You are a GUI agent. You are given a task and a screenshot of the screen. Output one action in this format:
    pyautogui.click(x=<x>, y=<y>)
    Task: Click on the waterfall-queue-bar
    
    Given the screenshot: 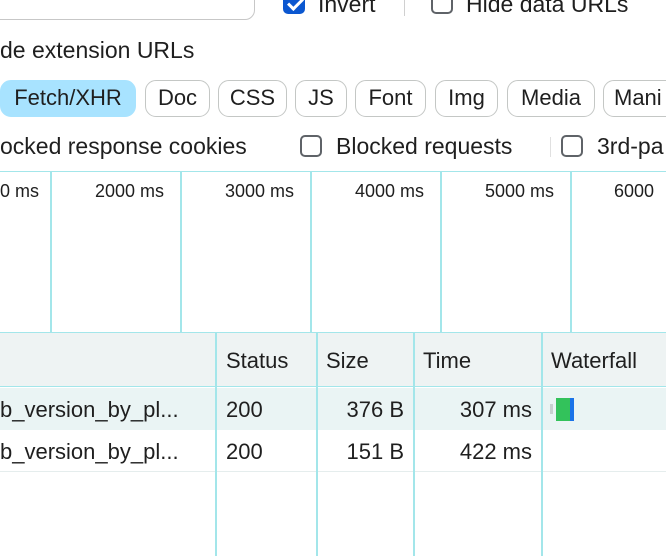 What is the action you would take?
    pyautogui.click(x=551, y=409)
    